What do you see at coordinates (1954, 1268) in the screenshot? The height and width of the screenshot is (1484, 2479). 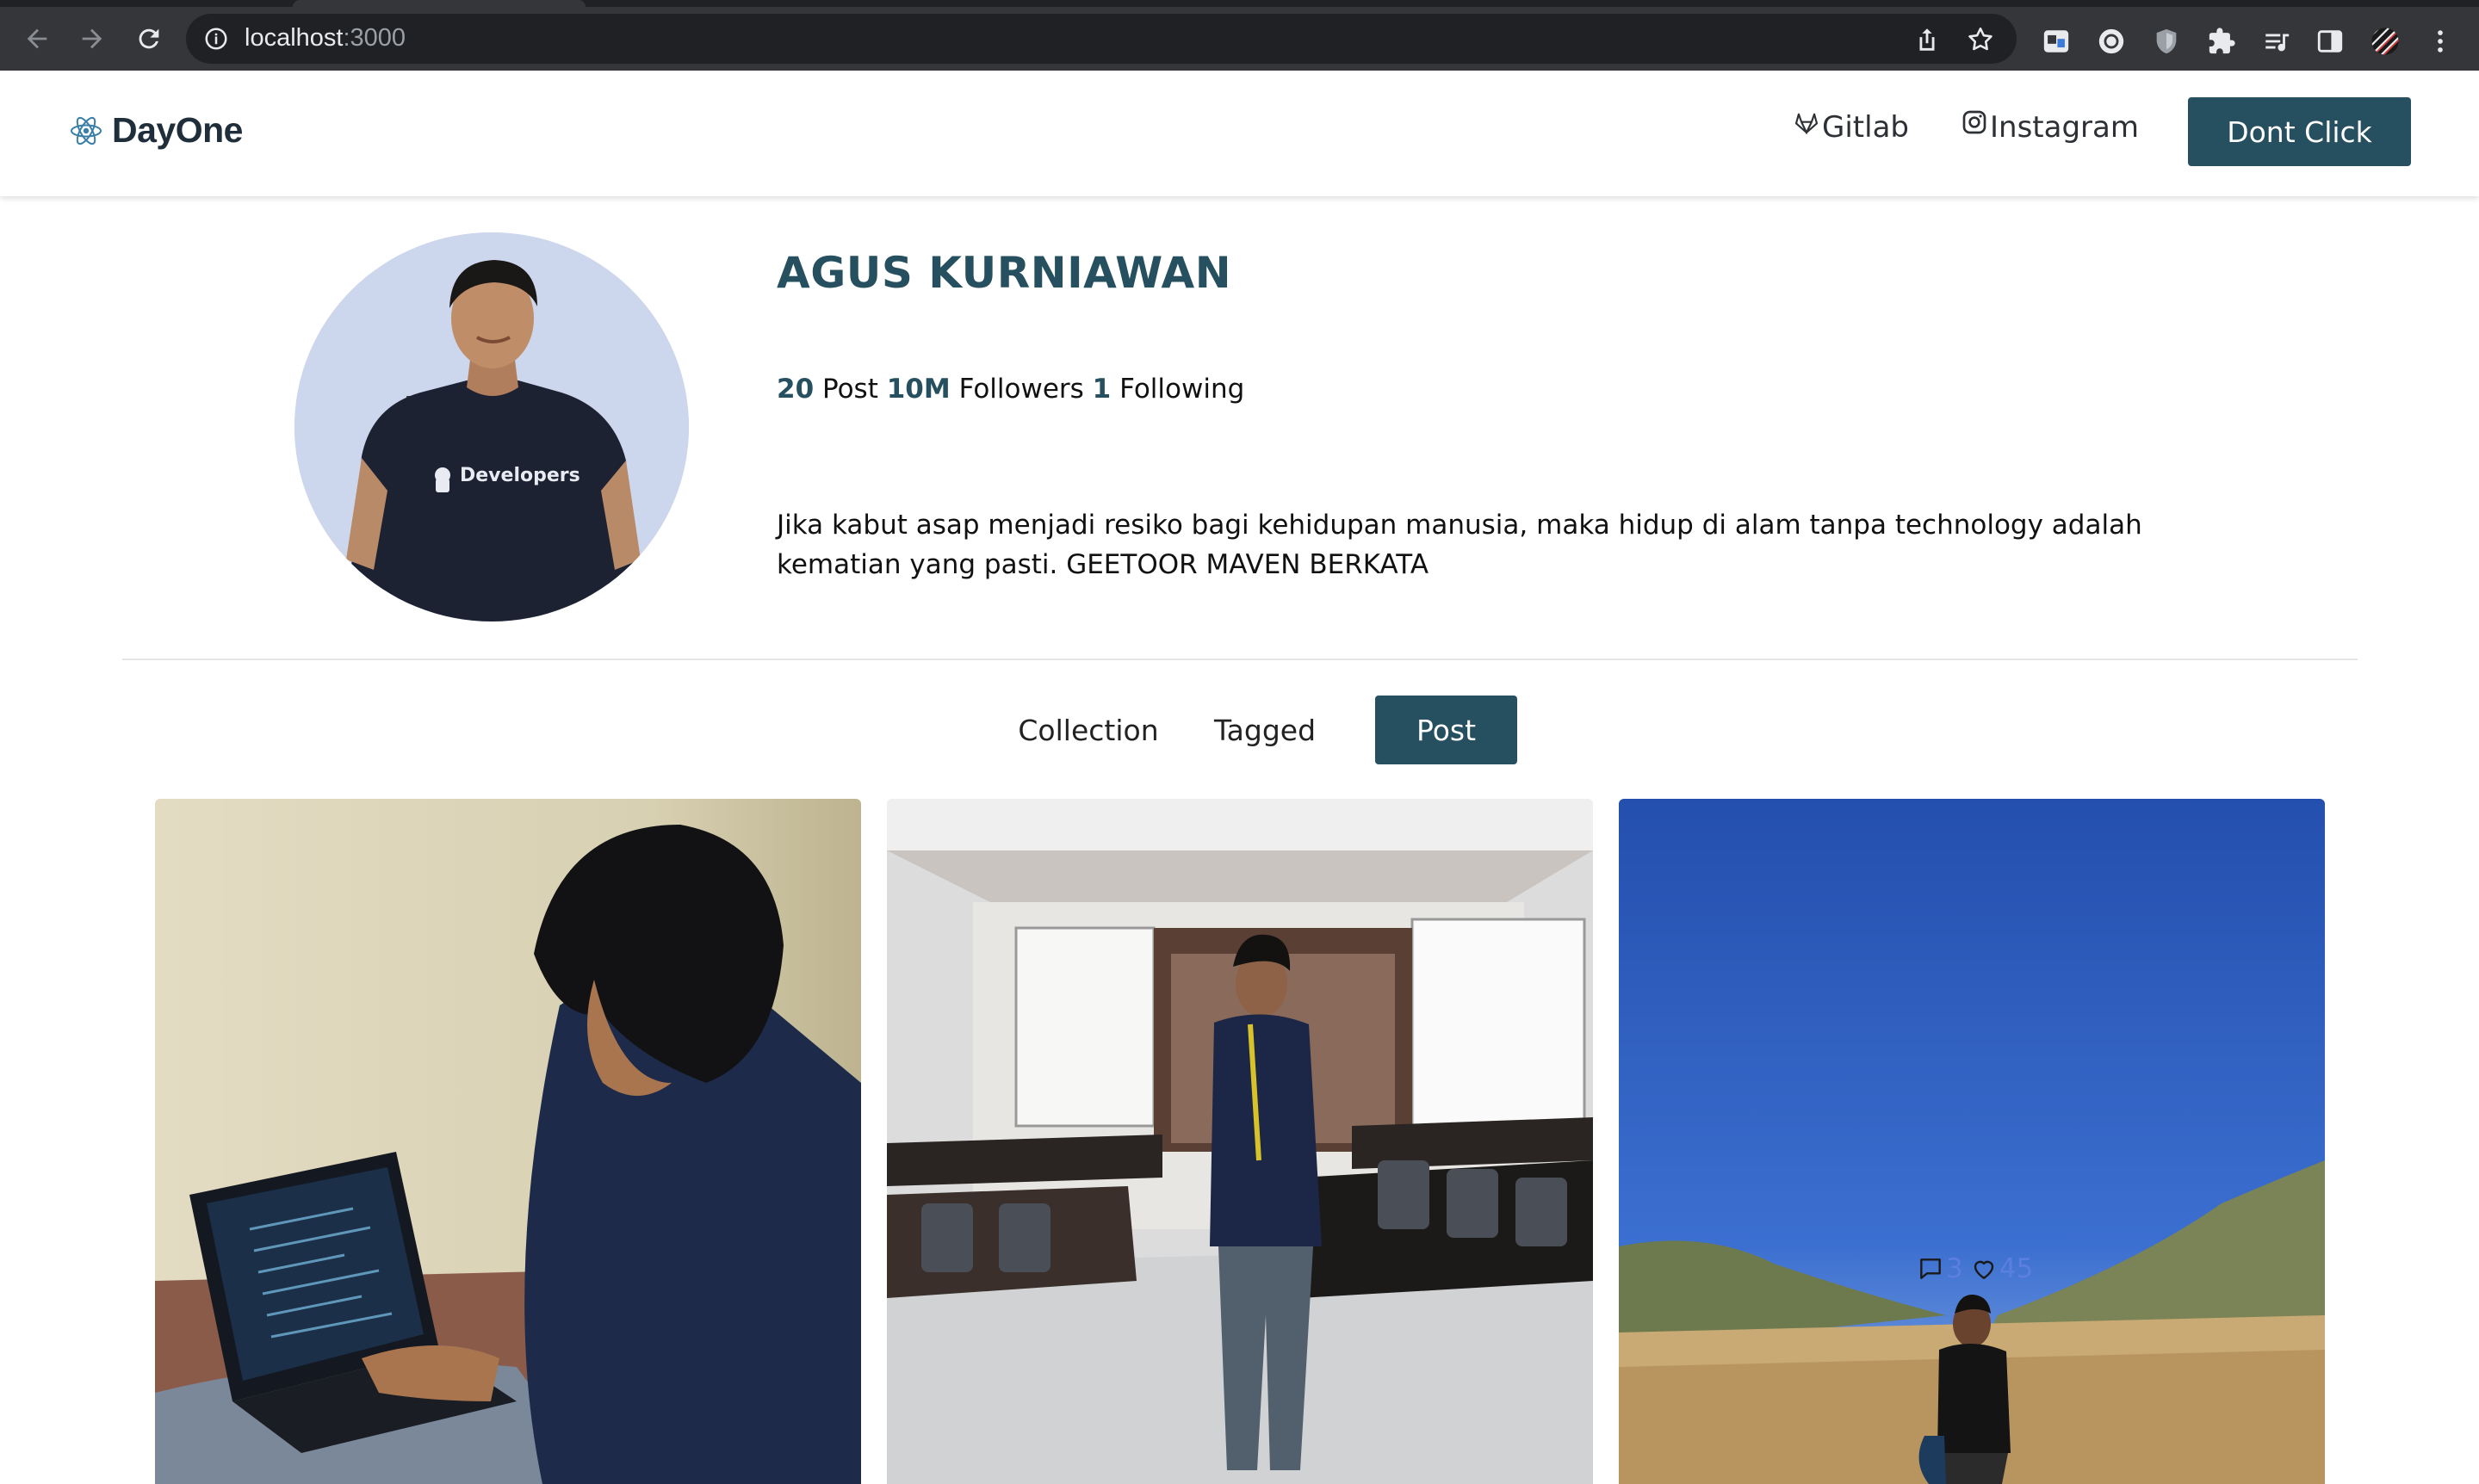 I see `comments-count: 3` at bounding box center [1954, 1268].